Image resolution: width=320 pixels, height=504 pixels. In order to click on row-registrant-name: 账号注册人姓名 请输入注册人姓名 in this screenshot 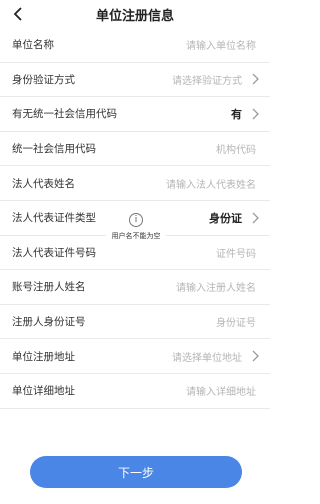, I will do `click(135, 287)`.